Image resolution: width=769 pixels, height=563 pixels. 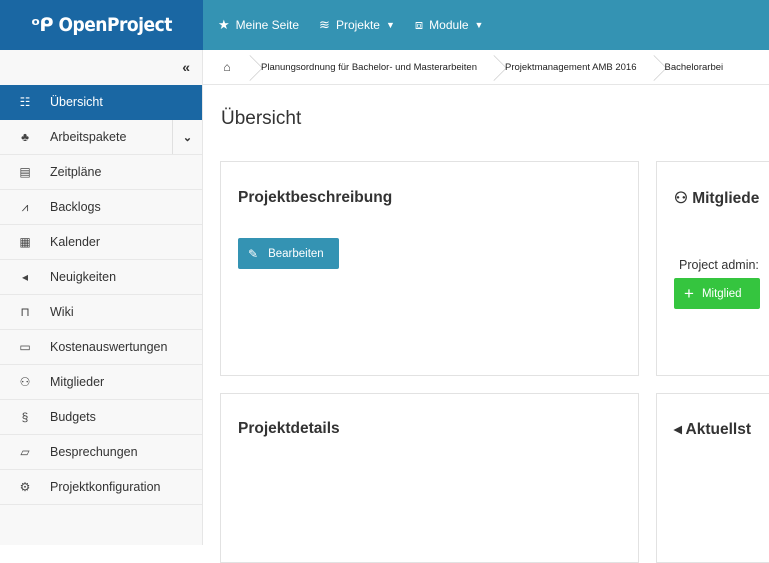 I want to click on sidebar-item-mitglieder: ⚇ Mitglieder, so click(x=101, y=382).